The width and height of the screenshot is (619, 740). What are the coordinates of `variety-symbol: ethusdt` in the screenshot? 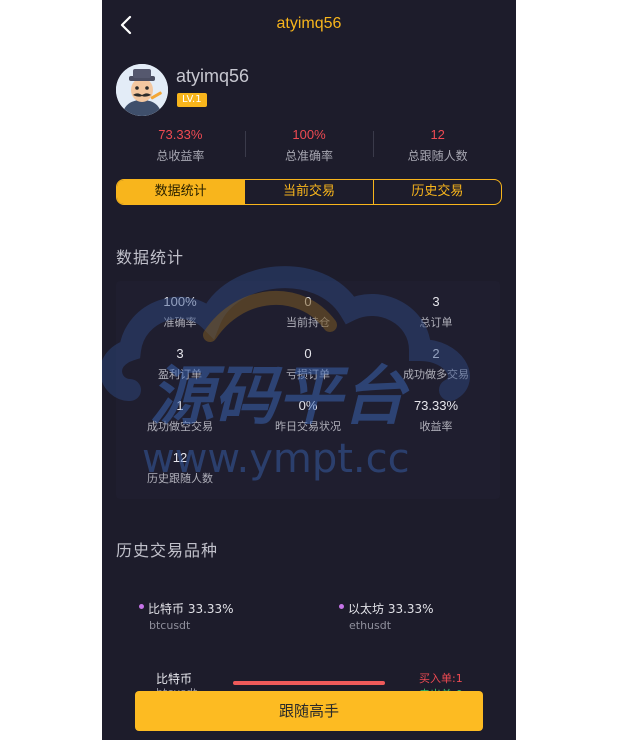 It's located at (370, 625).